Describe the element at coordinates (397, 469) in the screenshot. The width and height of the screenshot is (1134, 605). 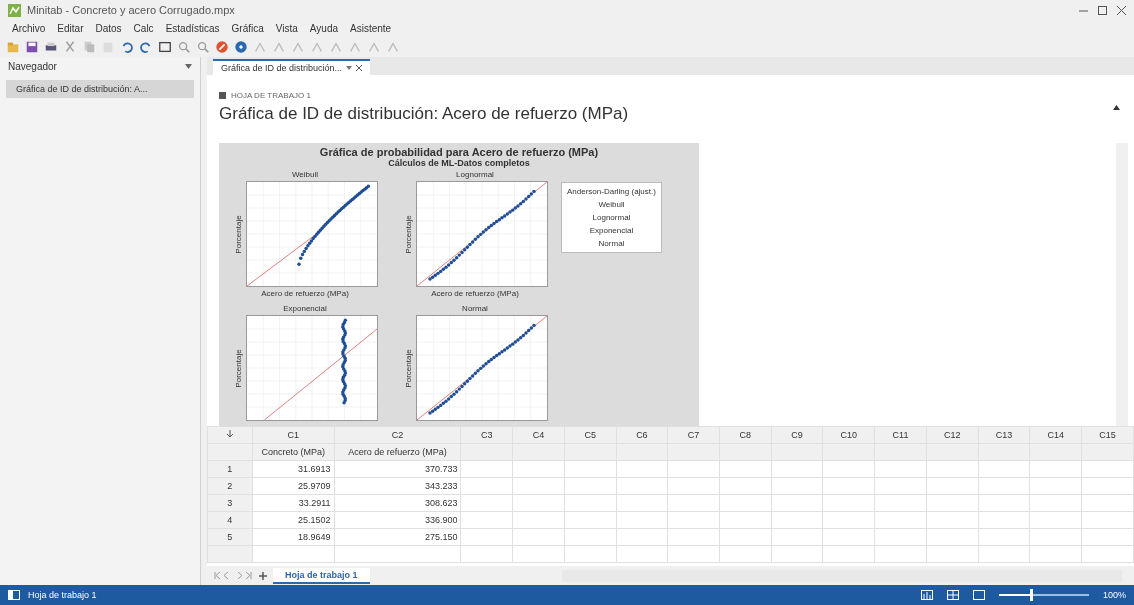
I see `table-cell: 370.733` at that location.